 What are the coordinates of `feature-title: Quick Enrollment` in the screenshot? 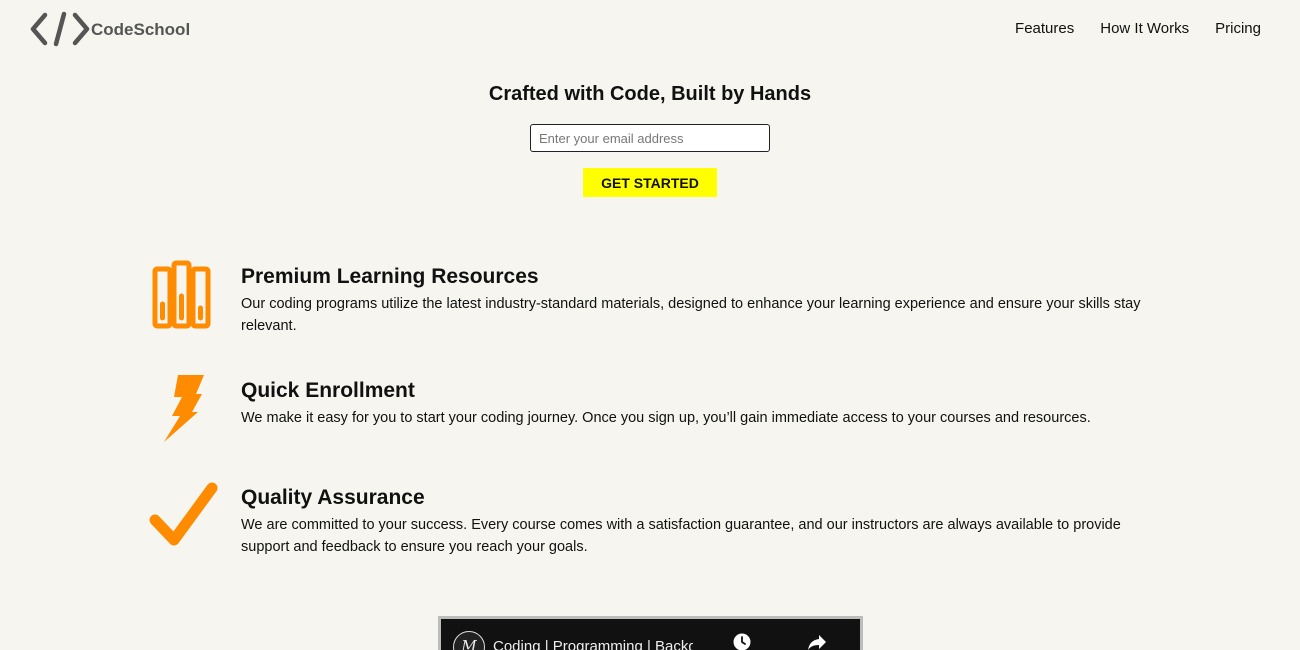 It's located at (328, 390).